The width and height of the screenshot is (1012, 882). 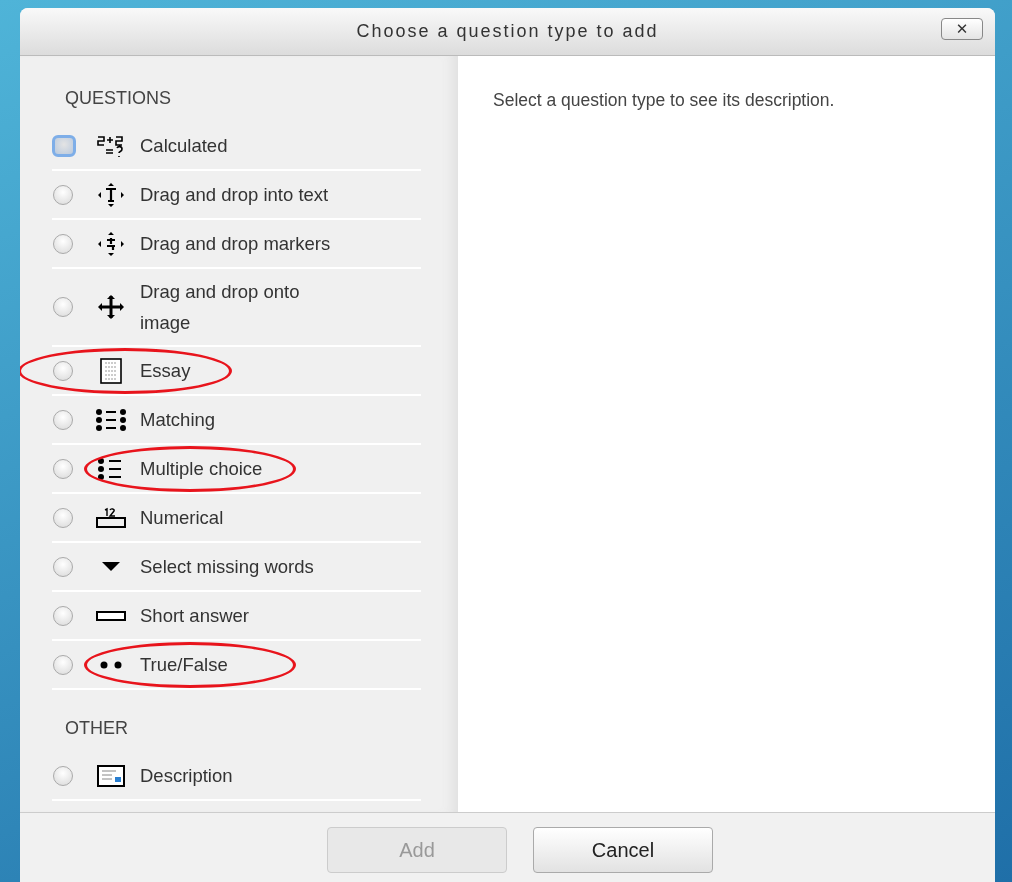 I want to click on text-arrows-icon, so click(x=111, y=194).